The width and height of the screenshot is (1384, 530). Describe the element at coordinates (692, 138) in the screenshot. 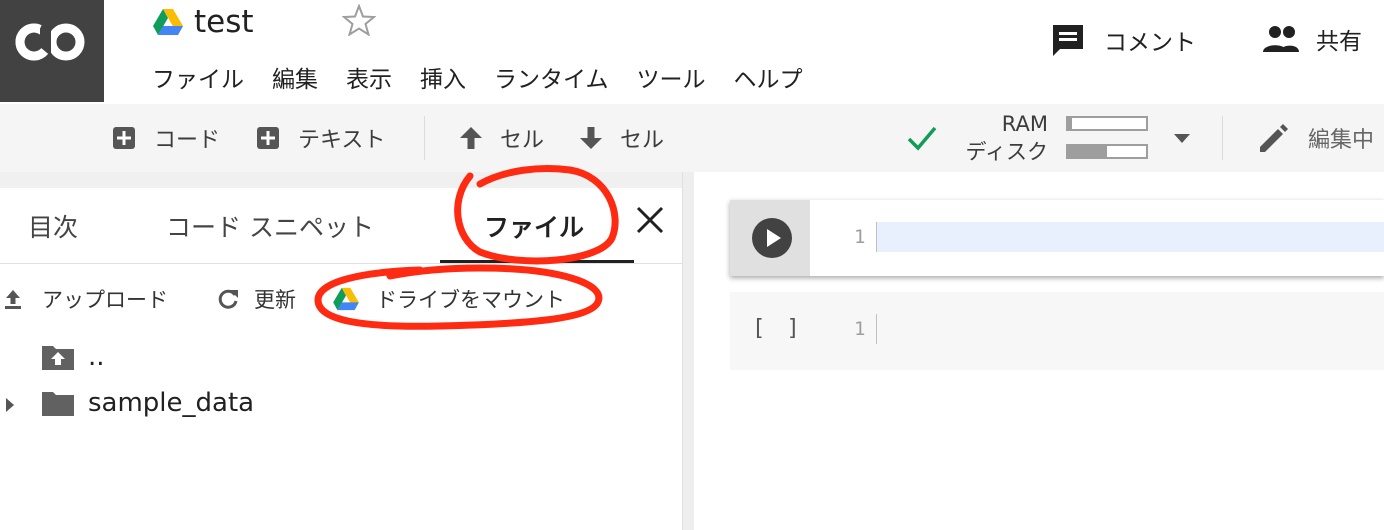

I see `toolbar: コード テキスト セル セル RAM ディスク 編集中` at that location.